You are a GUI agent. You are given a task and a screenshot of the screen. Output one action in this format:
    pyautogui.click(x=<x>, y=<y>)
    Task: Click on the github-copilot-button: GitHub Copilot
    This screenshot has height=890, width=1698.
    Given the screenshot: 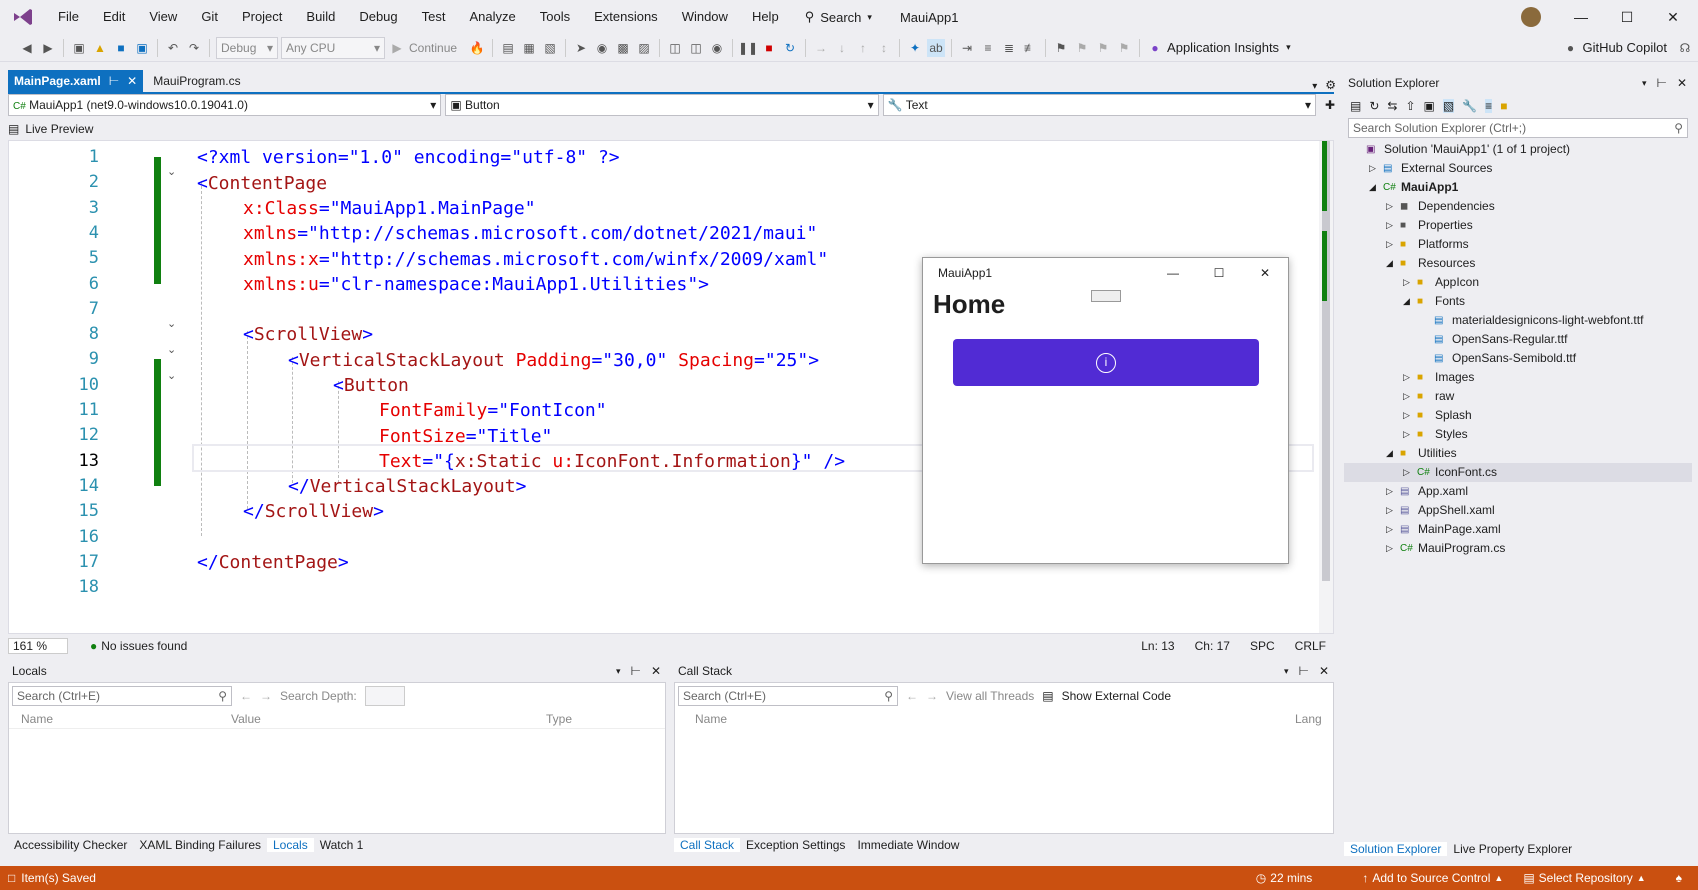 What is the action you would take?
    pyautogui.click(x=1627, y=47)
    